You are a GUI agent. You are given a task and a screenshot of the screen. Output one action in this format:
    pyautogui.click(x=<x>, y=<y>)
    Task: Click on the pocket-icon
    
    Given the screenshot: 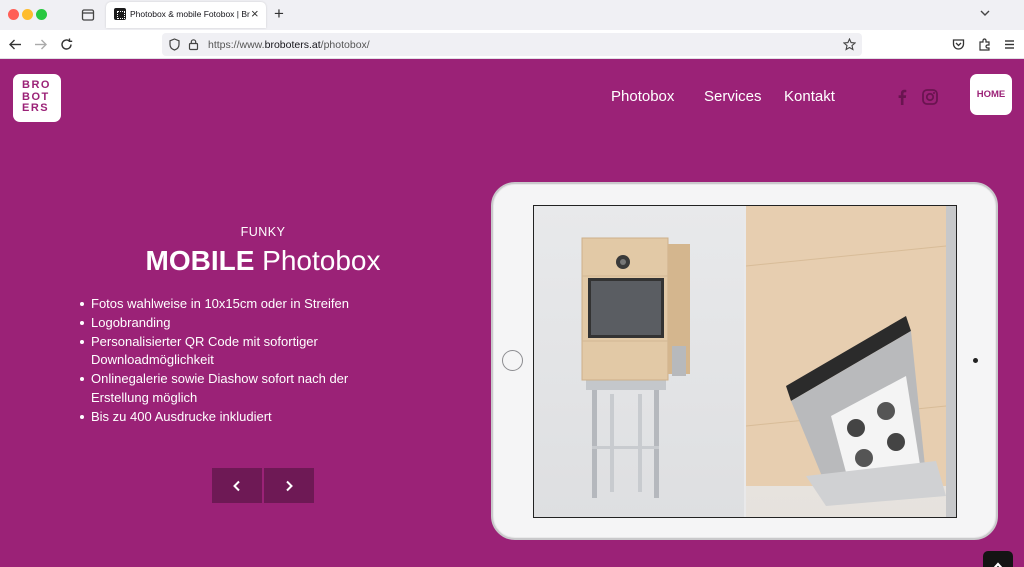 What is the action you would take?
    pyautogui.click(x=958, y=44)
    